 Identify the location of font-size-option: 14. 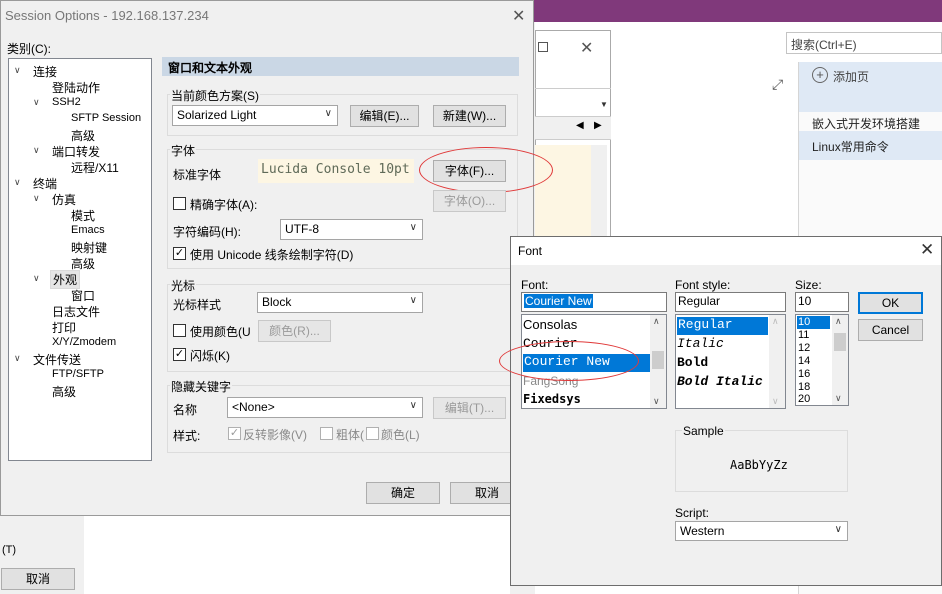
(804, 361).